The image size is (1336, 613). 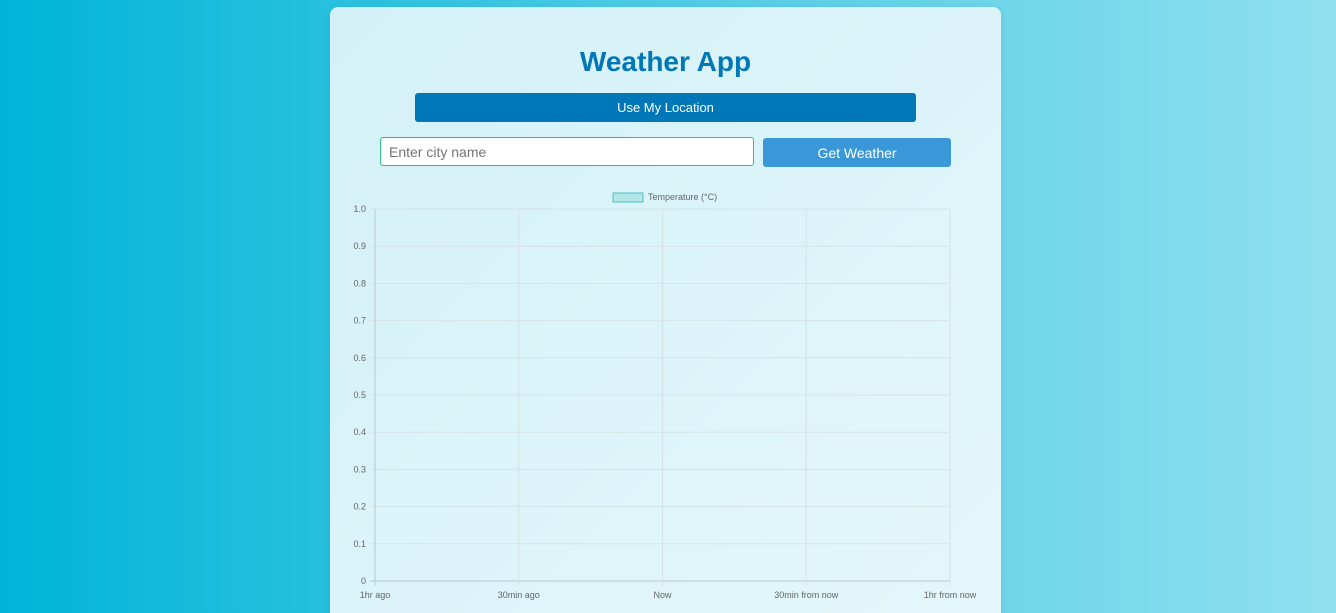 What do you see at coordinates (359, 358) in the screenshot?
I see `y-tick-label: 0.6` at bounding box center [359, 358].